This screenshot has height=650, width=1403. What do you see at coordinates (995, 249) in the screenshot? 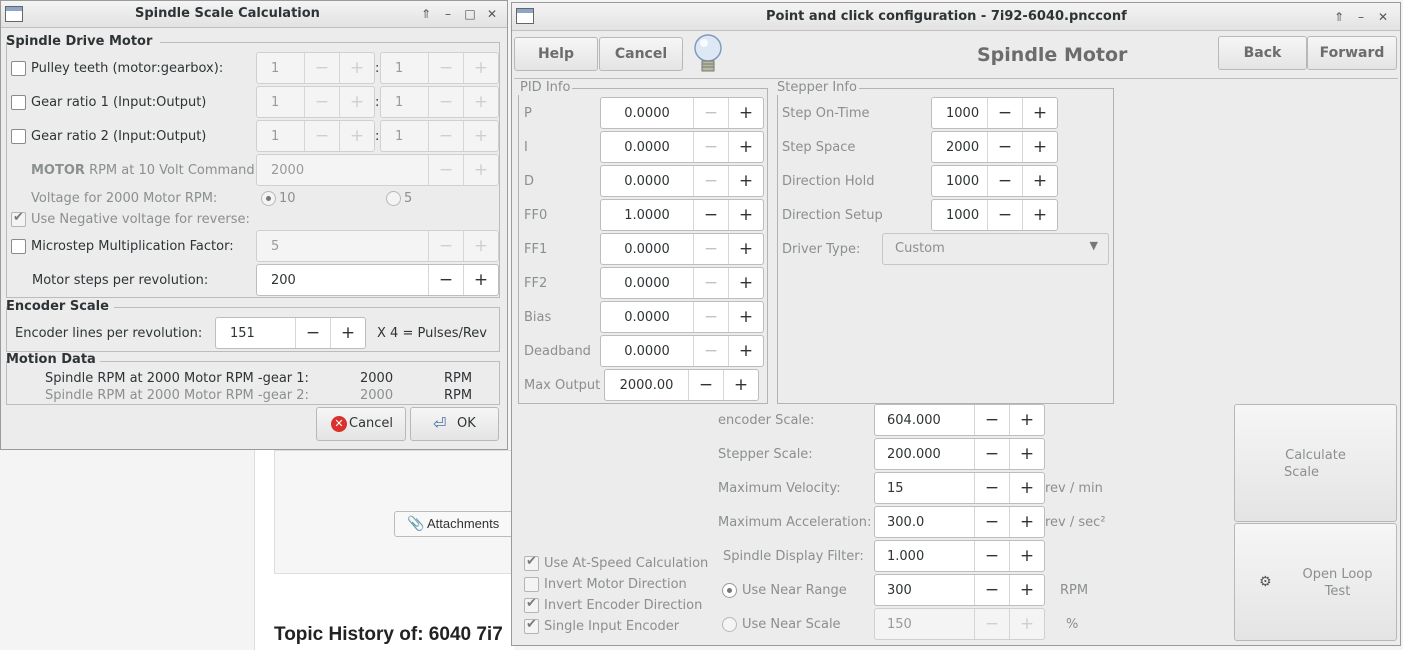
I see `driver-type-select: Custom ▼` at bounding box center [995, 249].